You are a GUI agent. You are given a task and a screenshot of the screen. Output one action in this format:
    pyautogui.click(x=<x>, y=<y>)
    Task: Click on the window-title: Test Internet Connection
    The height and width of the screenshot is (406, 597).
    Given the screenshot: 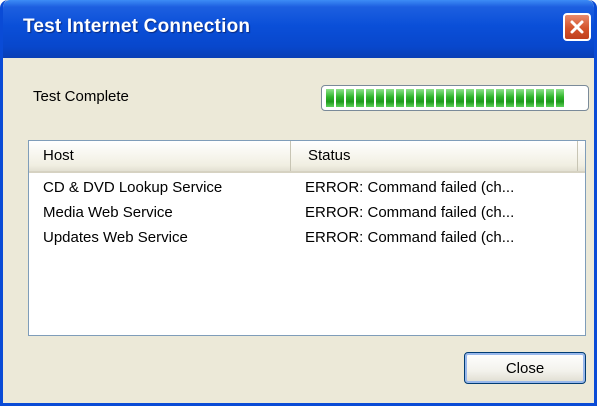 What is the action you would take?
    pyautogui.click(x=137, y=26)
    